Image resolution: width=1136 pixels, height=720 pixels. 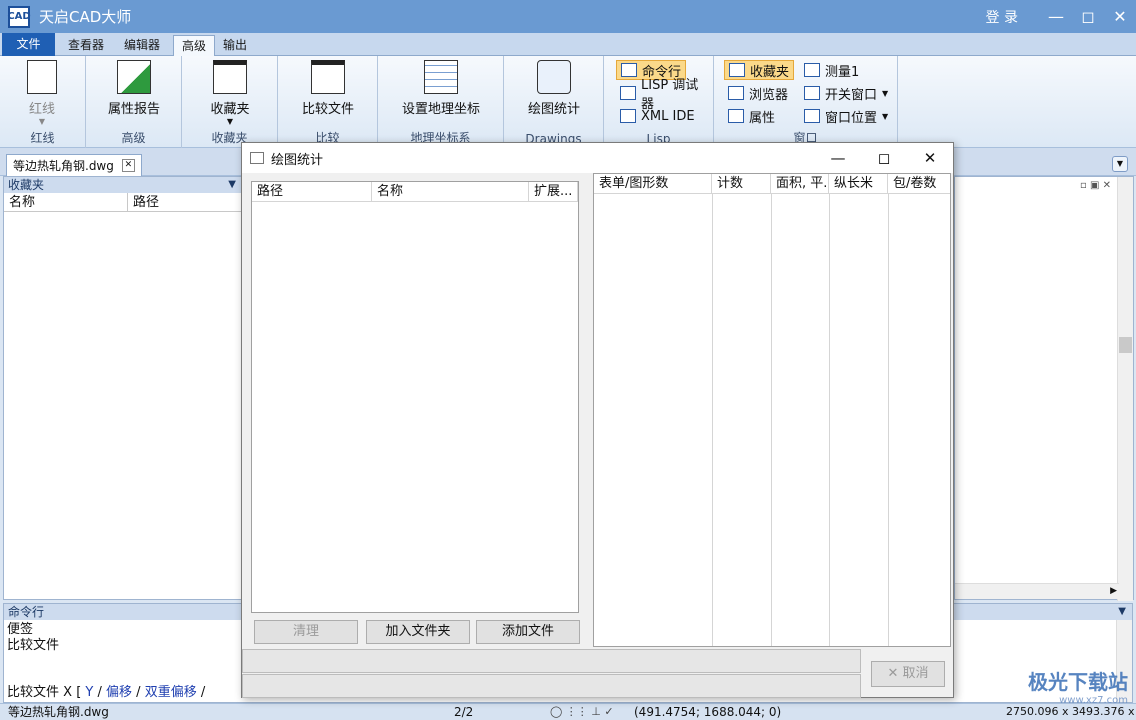 What do you see at coordinates (831, 70) in the screenshot?
I see `measure-button: 测量1` at bounding box center [831, 70].